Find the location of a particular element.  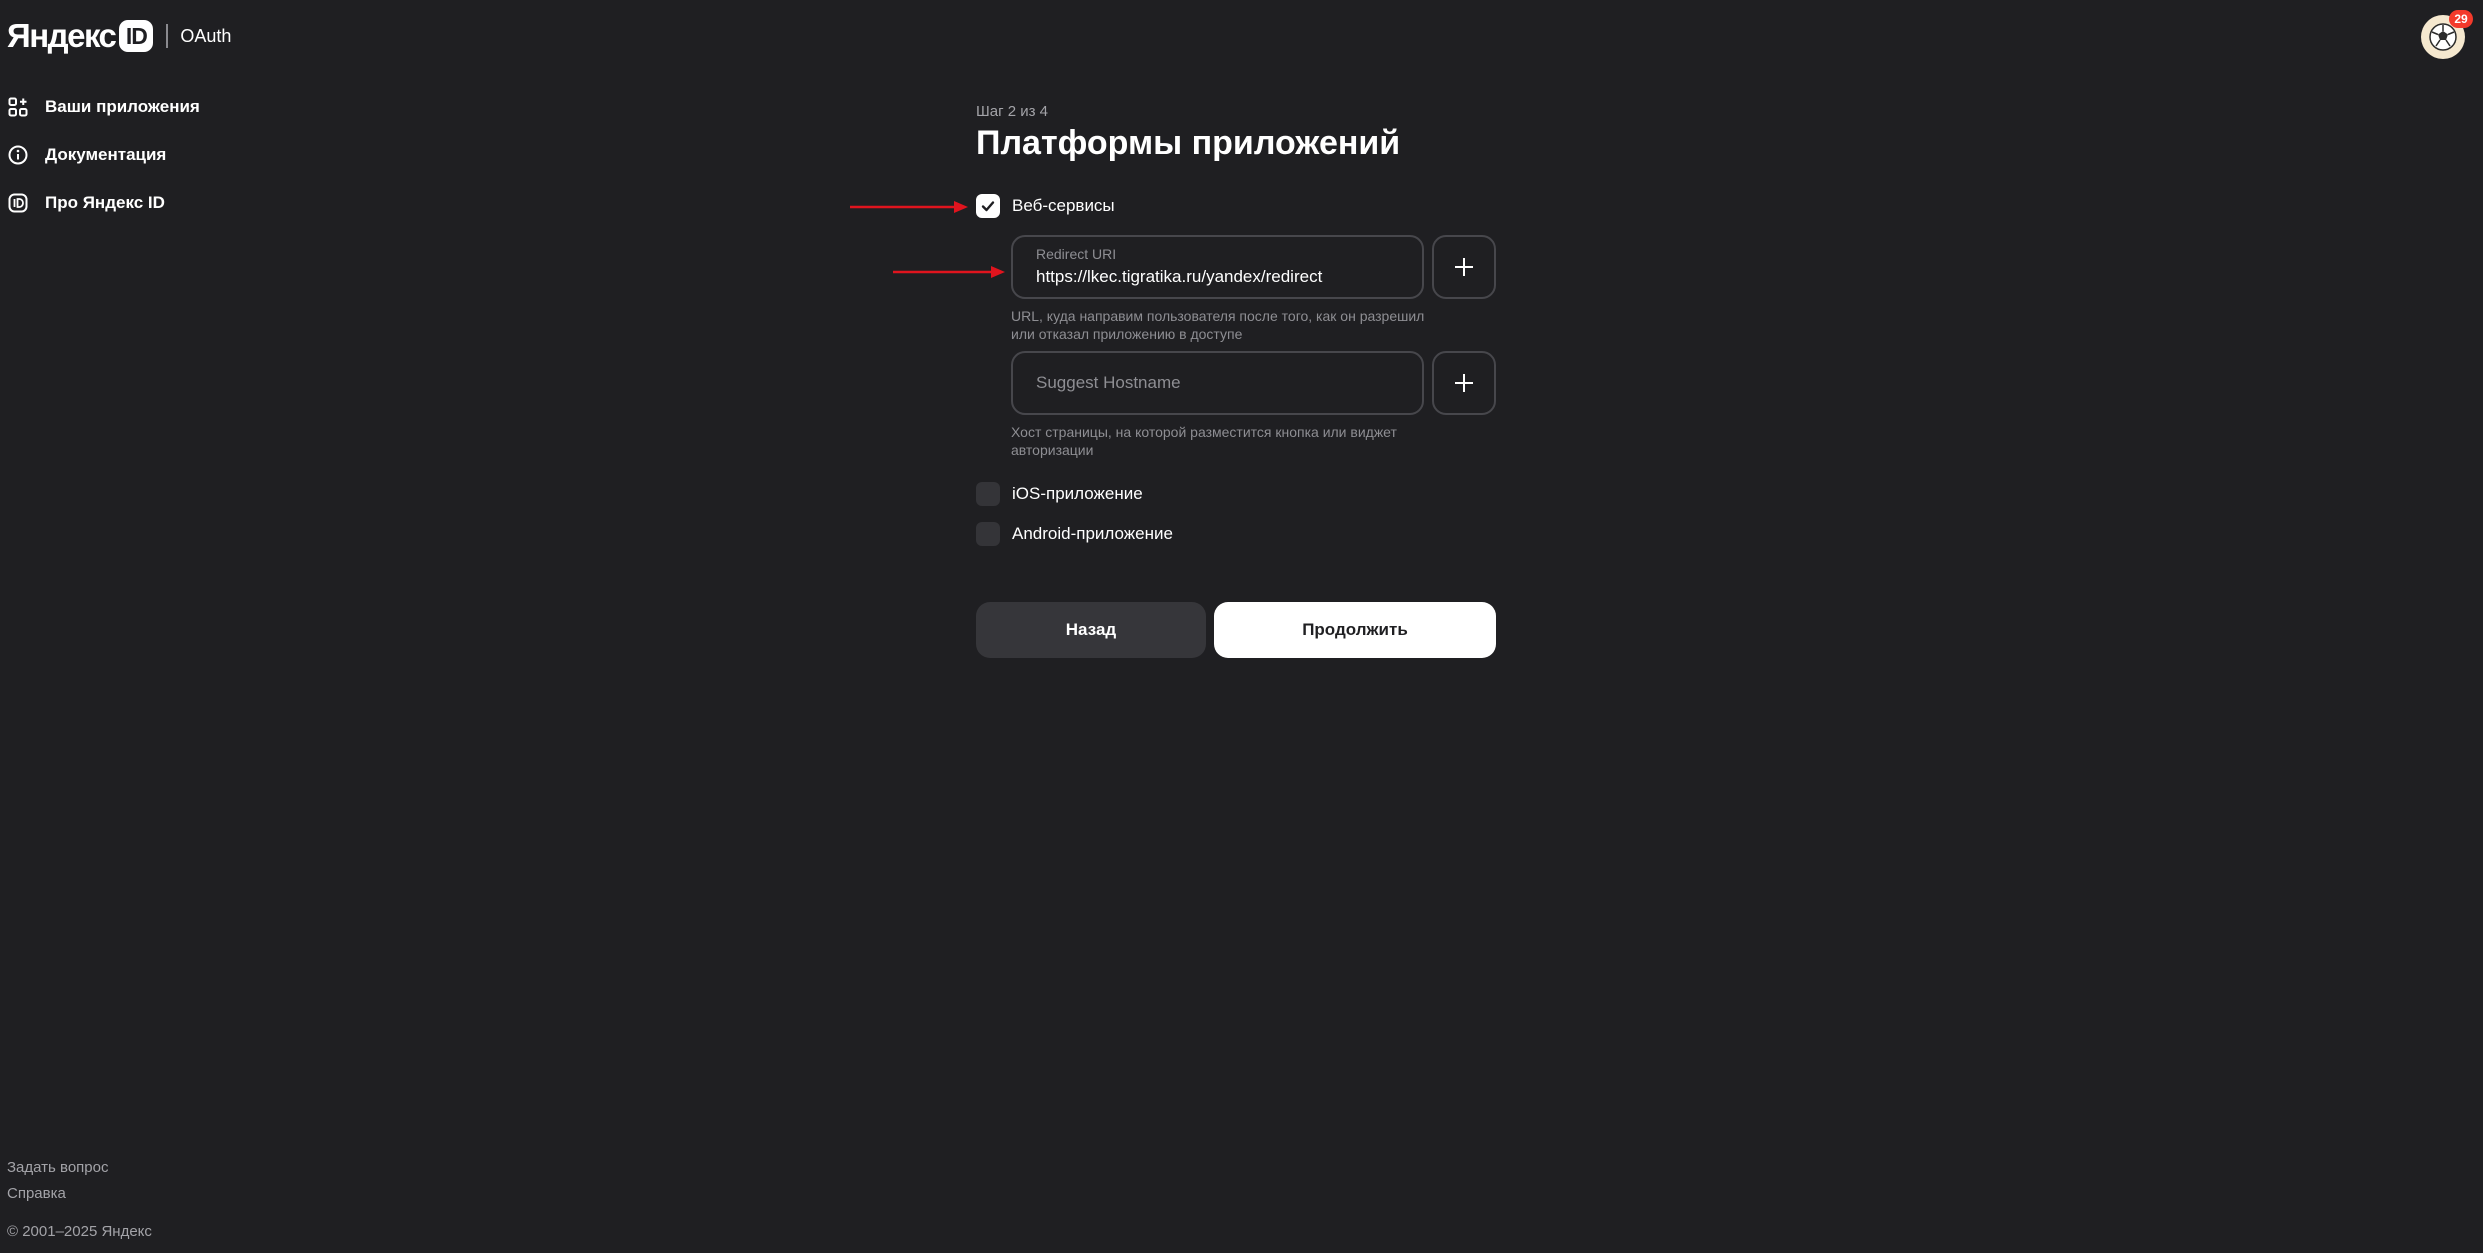

sidebar-item-your-apps: Ваши приложения is located at coordinates (103, 107).